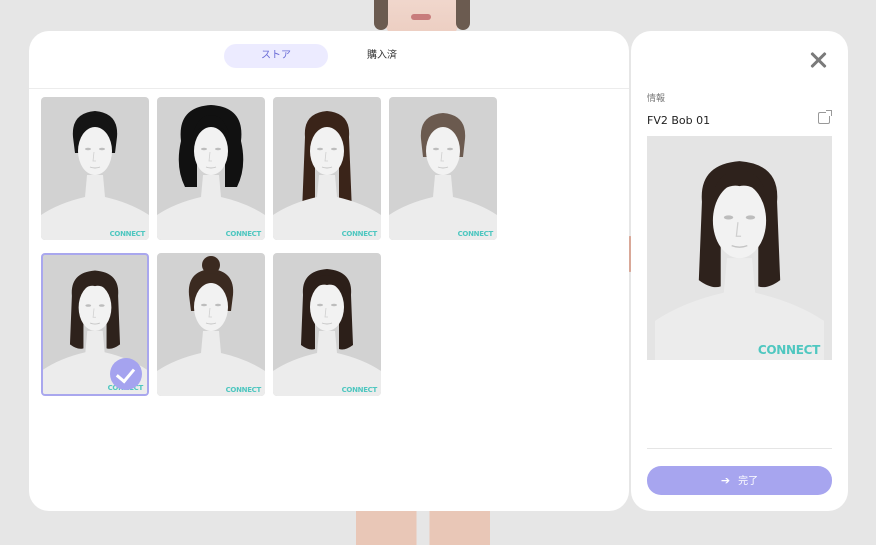 This screenshot has height=545, width=876. What do you see at coordinates (725, 480) in the screenshot?
I see `arrow-right-icon: ➔` at bounding box center [725, 480].